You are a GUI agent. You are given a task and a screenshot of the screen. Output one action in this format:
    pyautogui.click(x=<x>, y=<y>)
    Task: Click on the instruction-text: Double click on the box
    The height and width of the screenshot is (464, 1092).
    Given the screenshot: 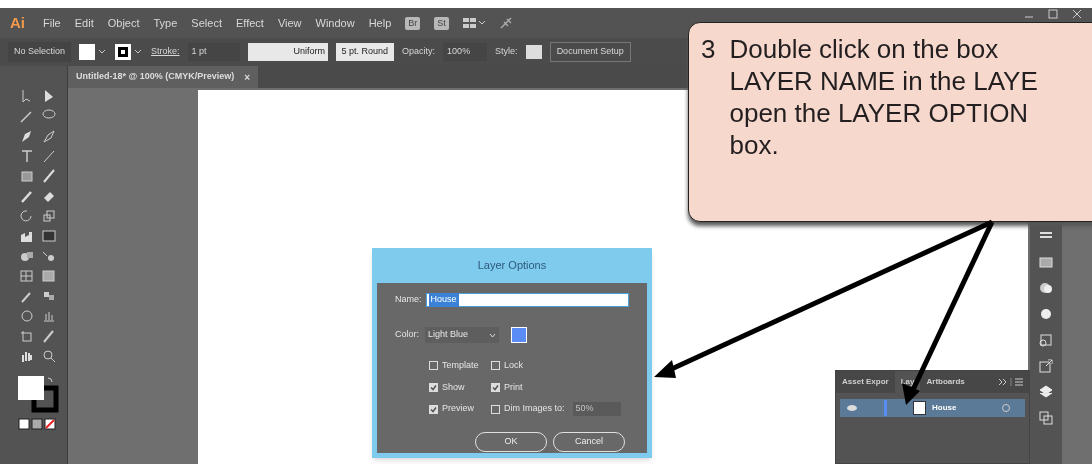 What is the action you would take?
    pyautogui.click(x=864, y=49)
    